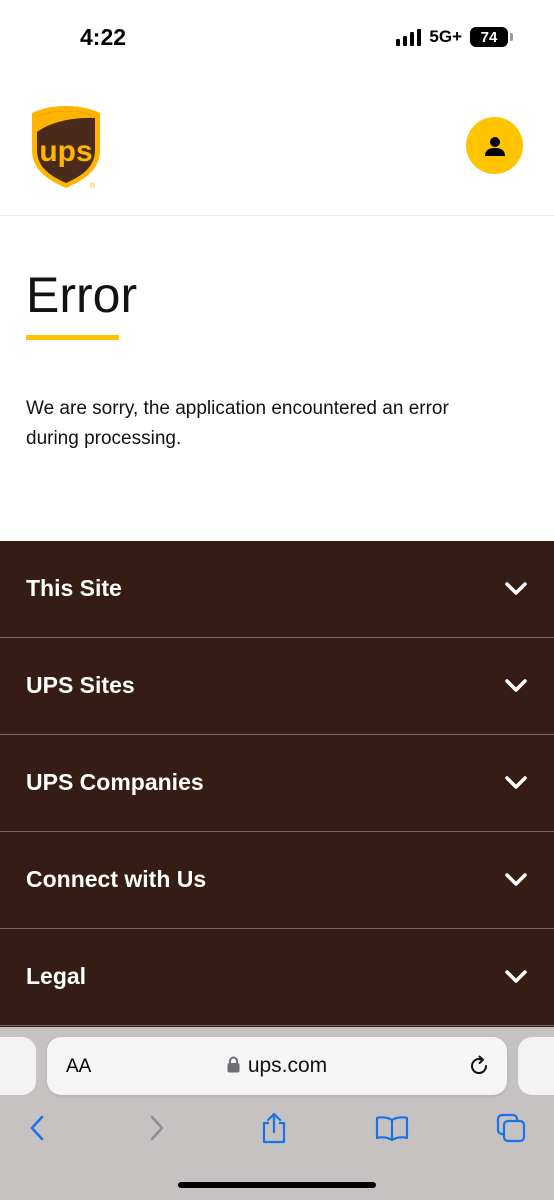 The width and height of the screenshot is (554, 1200). Describe the element at coordinates (18, 1066) in the screenshot. I see `previous-tab-peek` at that location.